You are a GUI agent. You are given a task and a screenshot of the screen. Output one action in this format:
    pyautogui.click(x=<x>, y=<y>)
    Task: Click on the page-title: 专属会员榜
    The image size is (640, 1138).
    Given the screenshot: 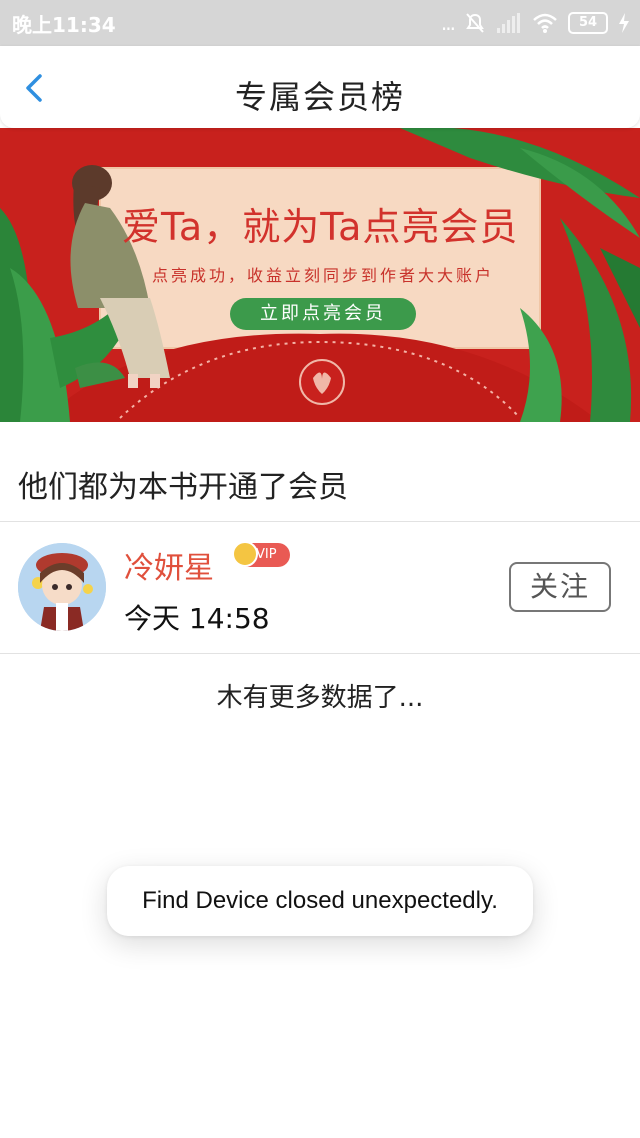 What is the action you would take?
    pyautogui.click(x=319, y=97)
    